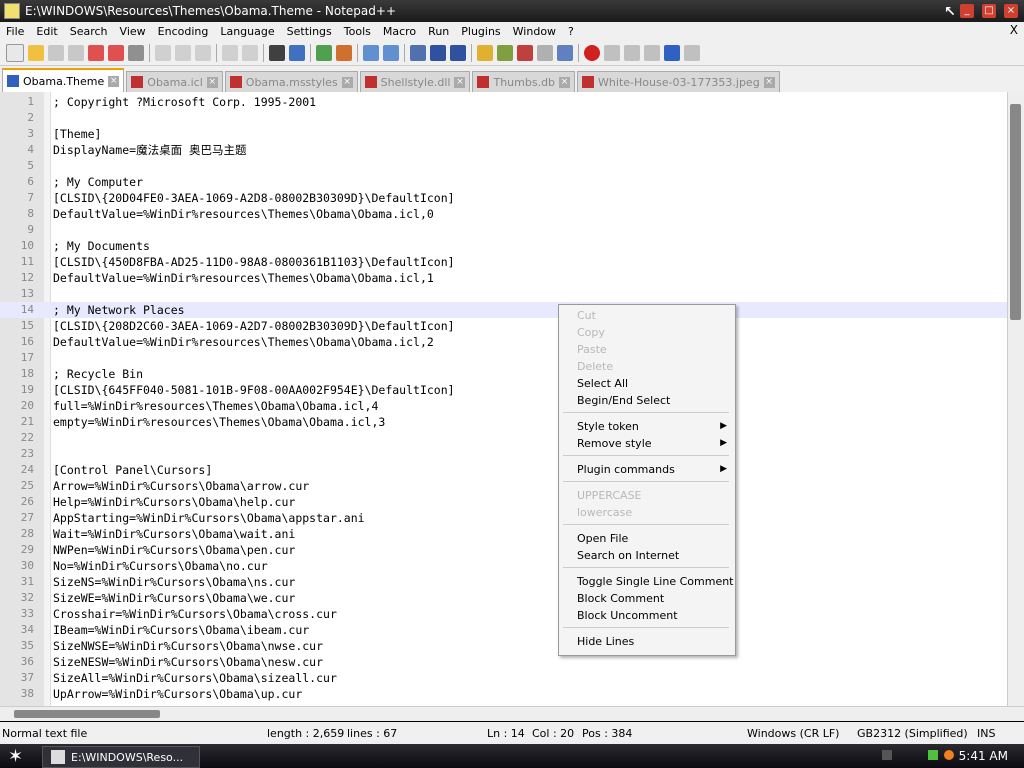 This screenshot has height=768, width=1024. Describe the element at coordinates (15, 31) in the screenshot. I see `menu-file: File` at that location.